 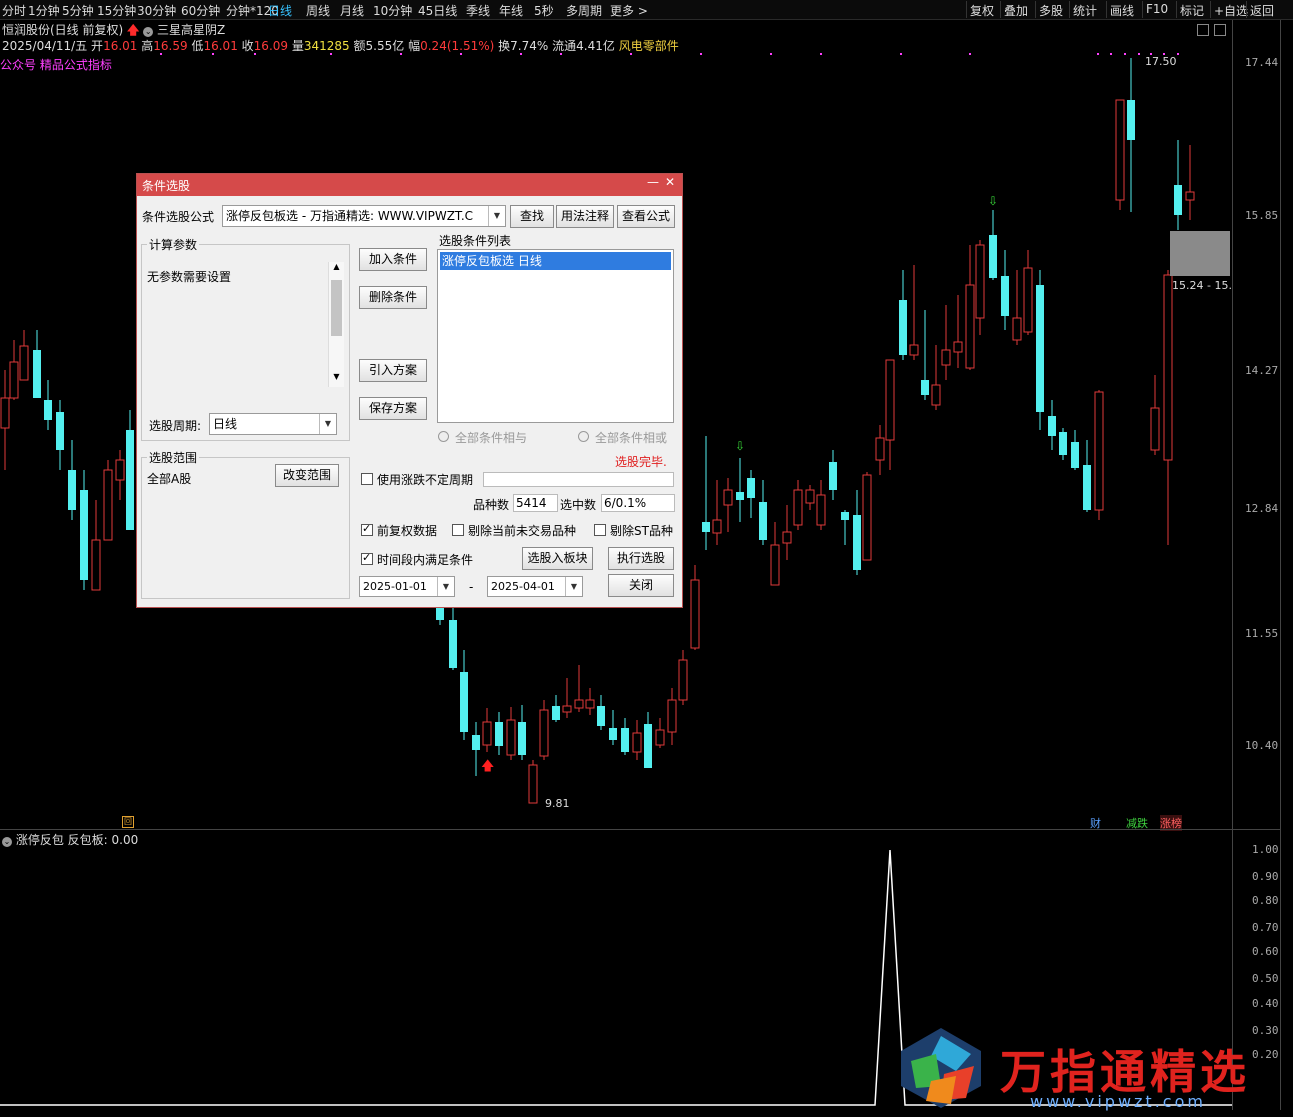 What do you see at coordinates (638, 503) in the screenshot?
I see `selected-value: 6/0.1%` at bounding box center [638, 503].